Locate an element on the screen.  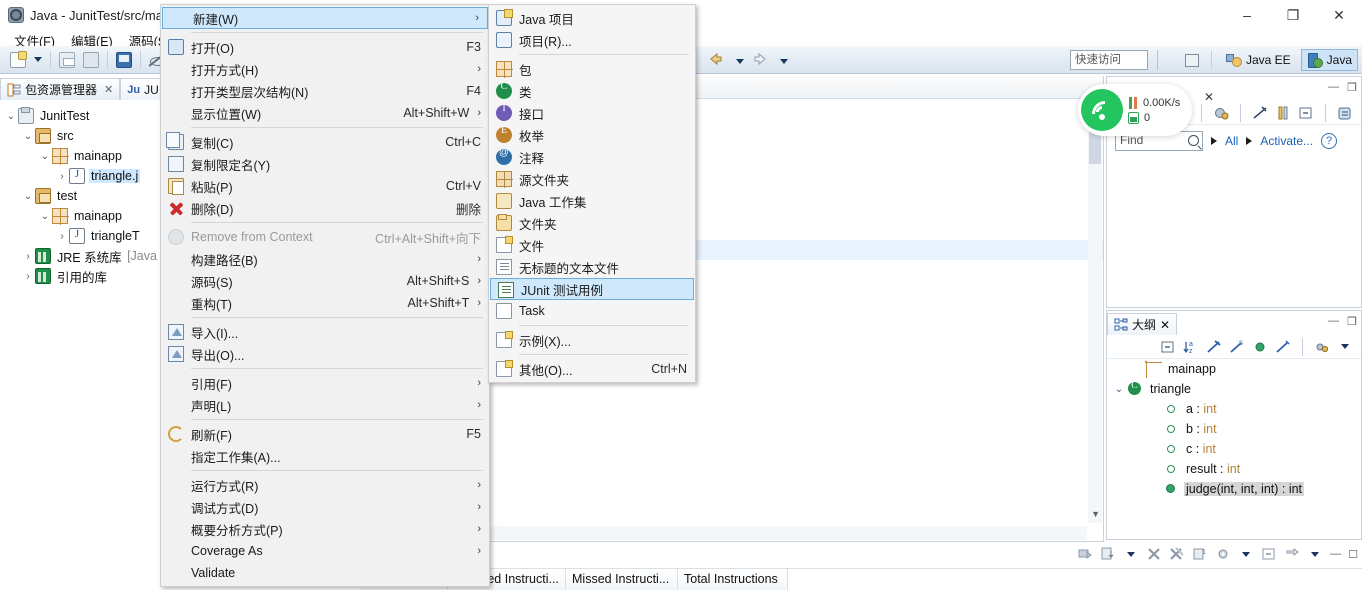
expand-all-triangle-icon is located at coordinates (1214, 141).